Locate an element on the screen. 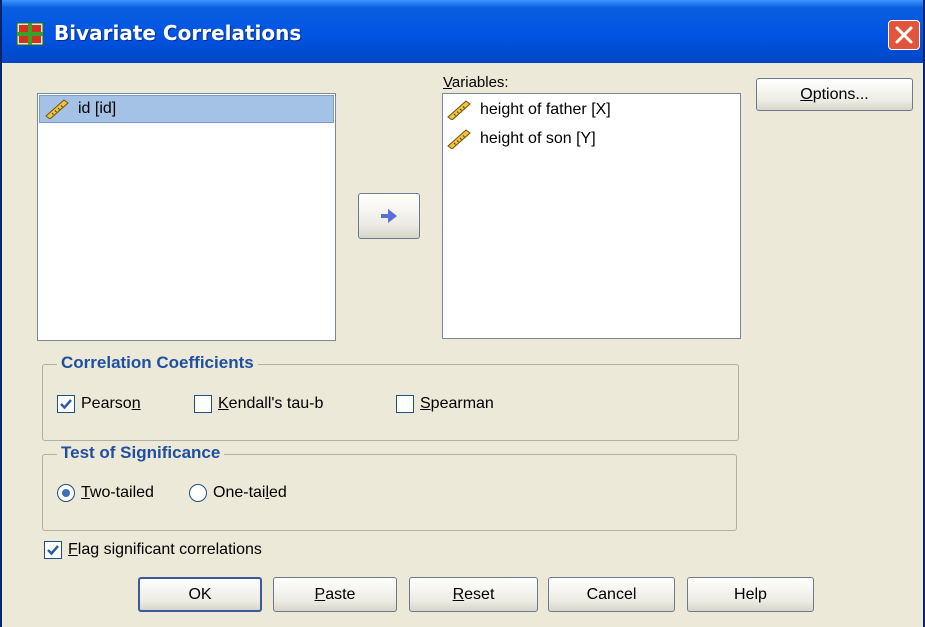 The width and height of the screenshot is (925, 627). app-icon is located at coordinates (30, 34).